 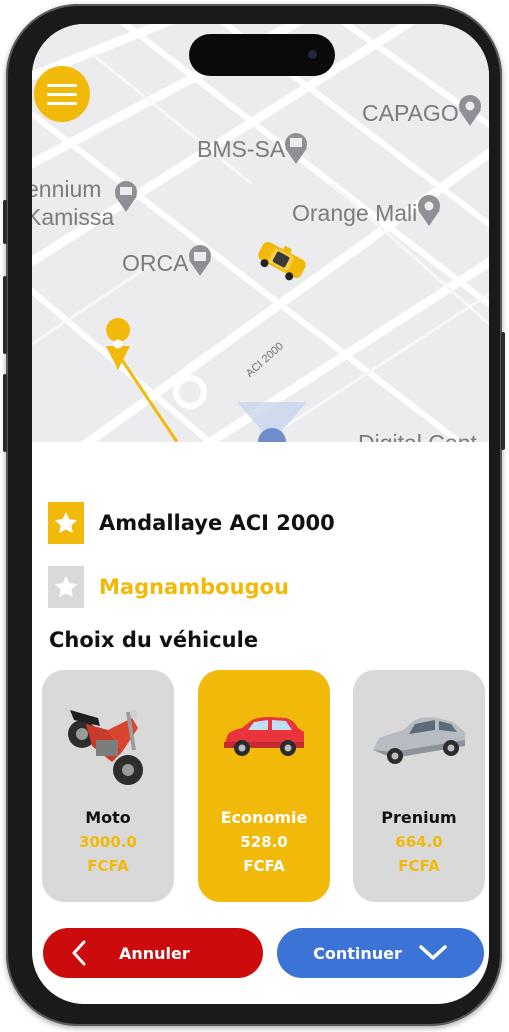 I want to click on vehicle-card-economie: Economie 528.0 FCFA, so click(x=264, y=786).